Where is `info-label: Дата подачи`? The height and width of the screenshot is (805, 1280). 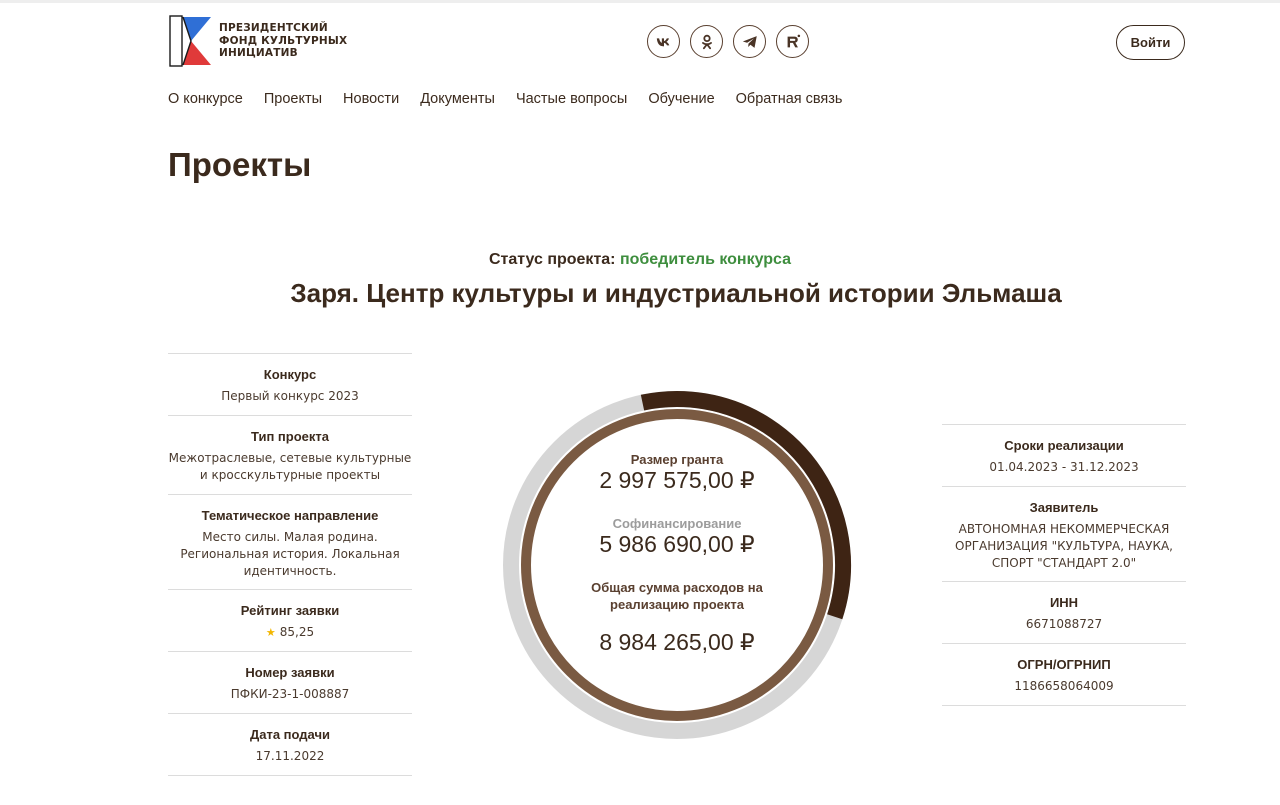 info-label: Дата подачи is located at coordinates (290, 734).